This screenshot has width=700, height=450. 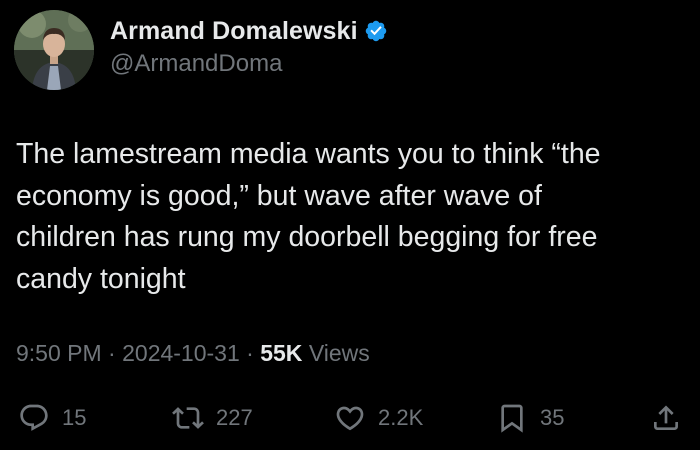 I want to click on avatar, so click(x=54, y=50).